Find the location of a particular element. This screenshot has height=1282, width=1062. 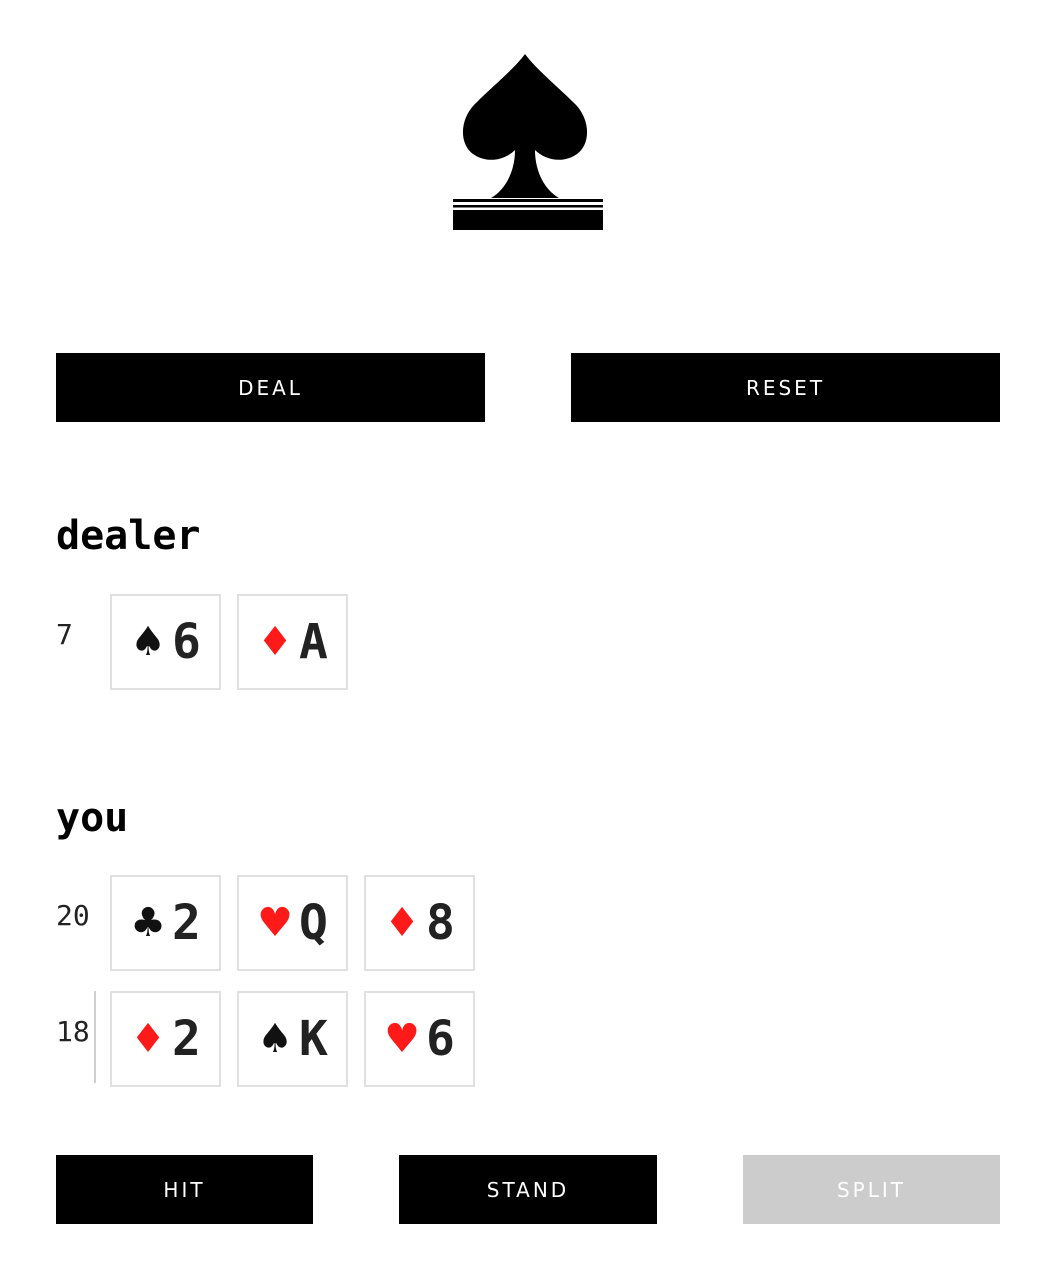

reset-button: RESET is located at coordinates (785, 387).